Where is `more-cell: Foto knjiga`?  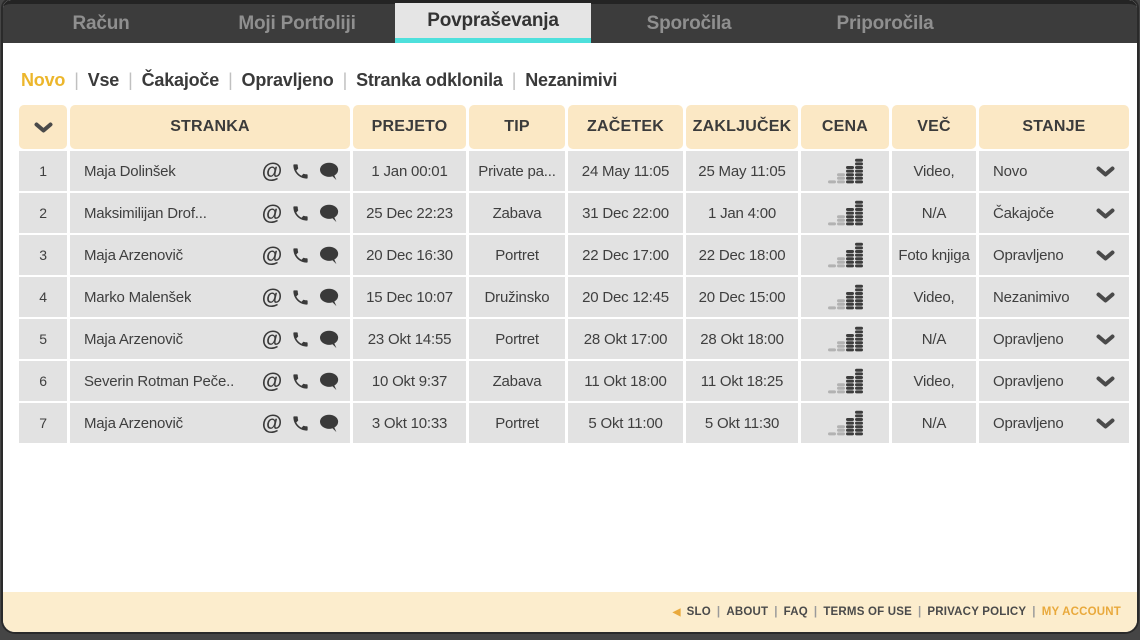 more-cell: Foto knjiga is located at coordinates (934, 255).